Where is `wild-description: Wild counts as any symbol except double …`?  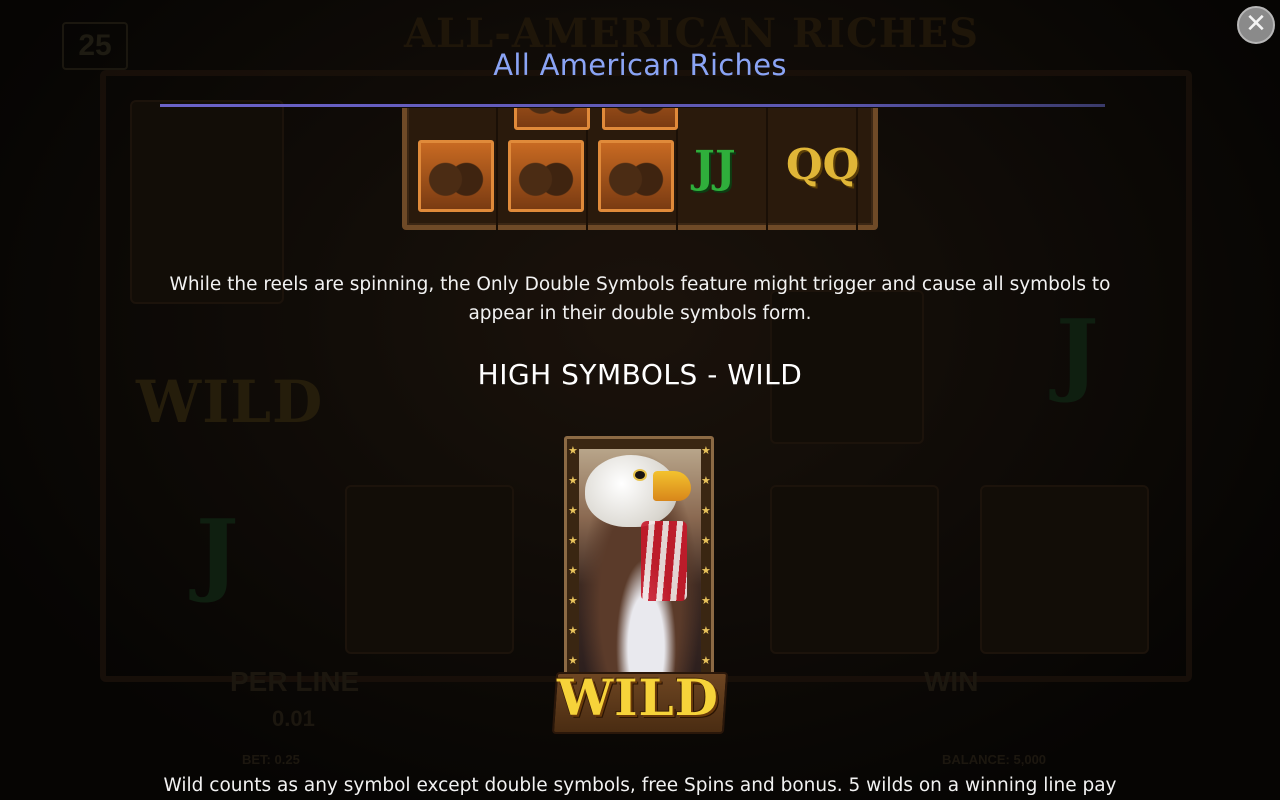 wild-description: Wild counts as any symbol except double … is located at coordinates (640, 785).